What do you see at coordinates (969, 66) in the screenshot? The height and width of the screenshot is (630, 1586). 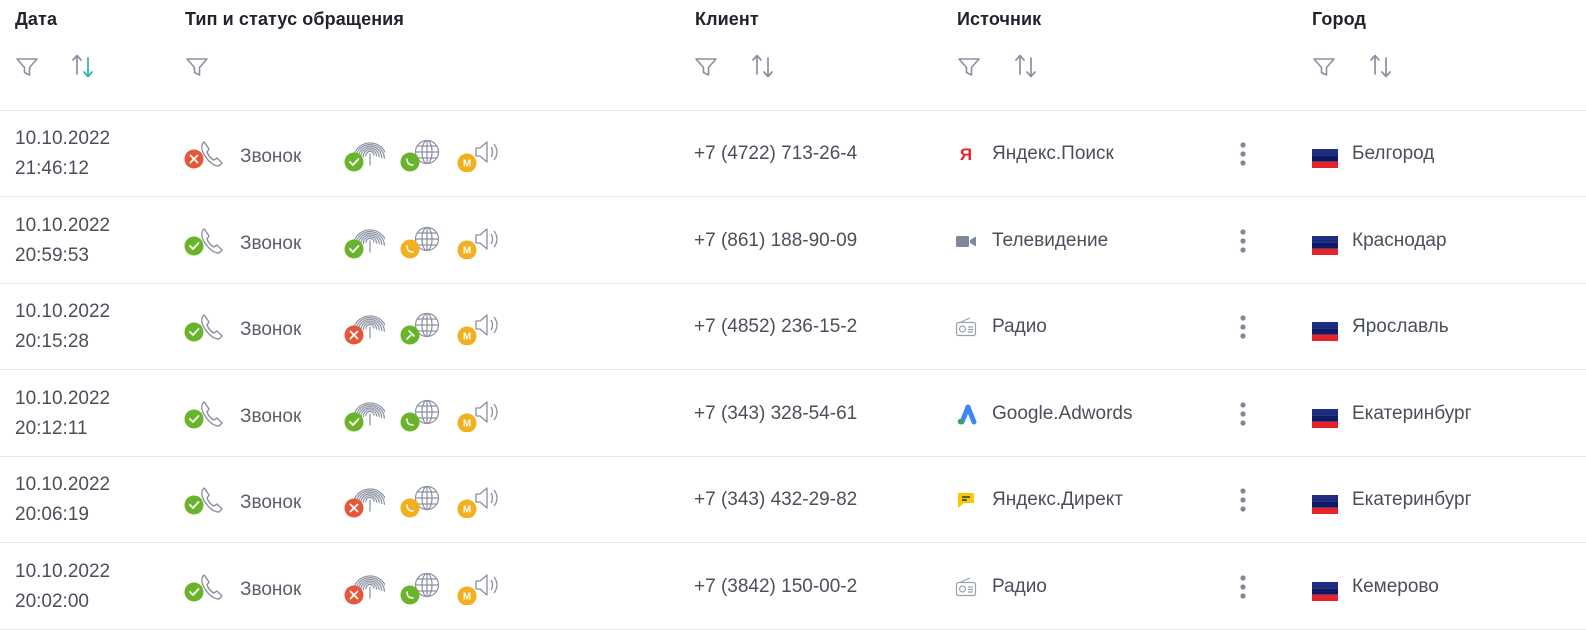 I see `source-filter-icon` at bounding box center [969, 66].